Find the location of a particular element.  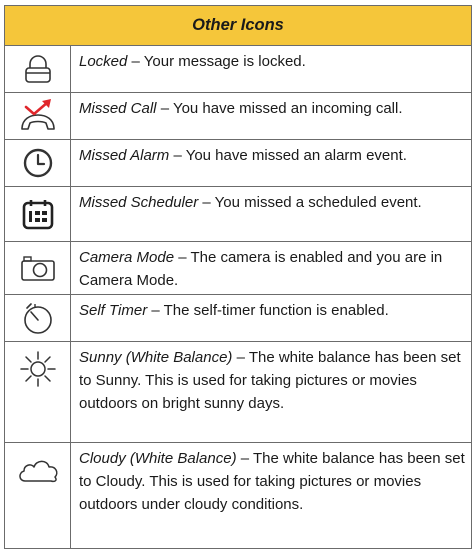

missed-call-icon is located at coordinates (37, 114).